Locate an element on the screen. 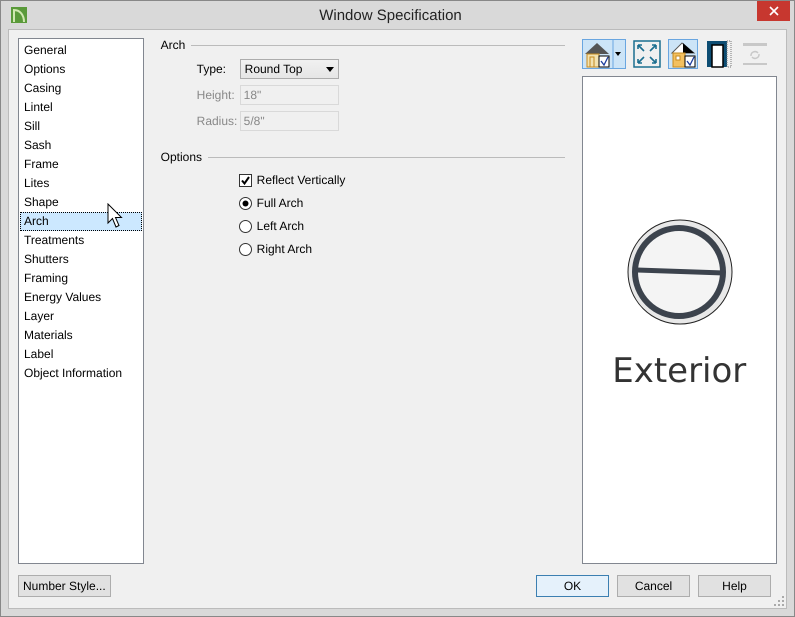 Image resolution: width=795 pixels, height=617 pixels. type-dropdown: Round Top is located at coordinates (289, 69).